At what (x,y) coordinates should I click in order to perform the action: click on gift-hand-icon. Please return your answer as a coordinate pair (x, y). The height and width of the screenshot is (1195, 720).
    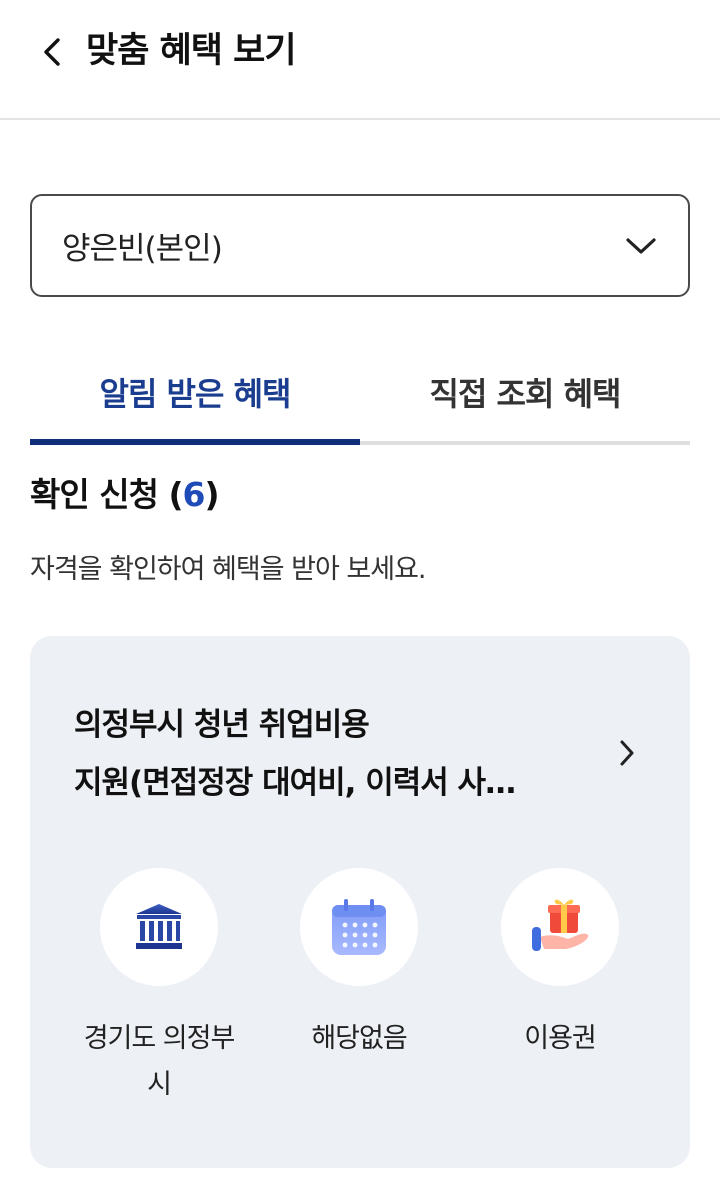
    Looking at the image, I should click on (560, 925).